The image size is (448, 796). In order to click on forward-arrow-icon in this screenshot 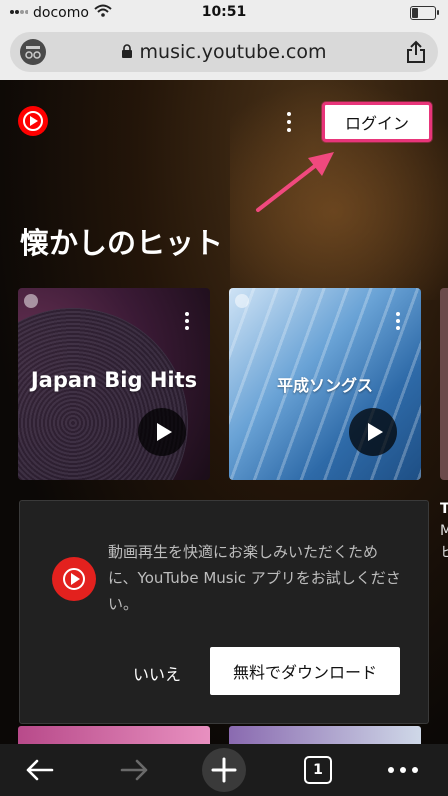, I will do `click(134, 770)`.